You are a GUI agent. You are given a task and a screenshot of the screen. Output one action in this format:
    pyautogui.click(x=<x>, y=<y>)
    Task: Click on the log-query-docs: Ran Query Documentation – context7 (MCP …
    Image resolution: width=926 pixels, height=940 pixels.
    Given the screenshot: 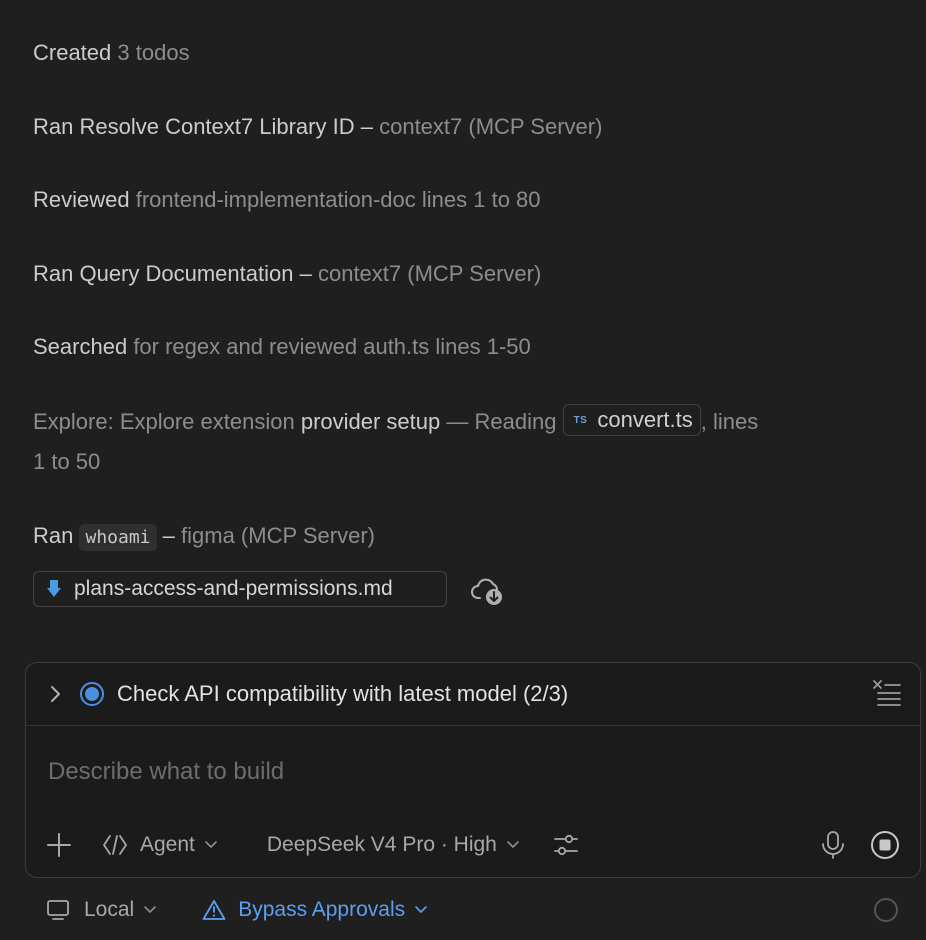 What is the action you would take?
    pyautogui.click(x=287, y=273)
    